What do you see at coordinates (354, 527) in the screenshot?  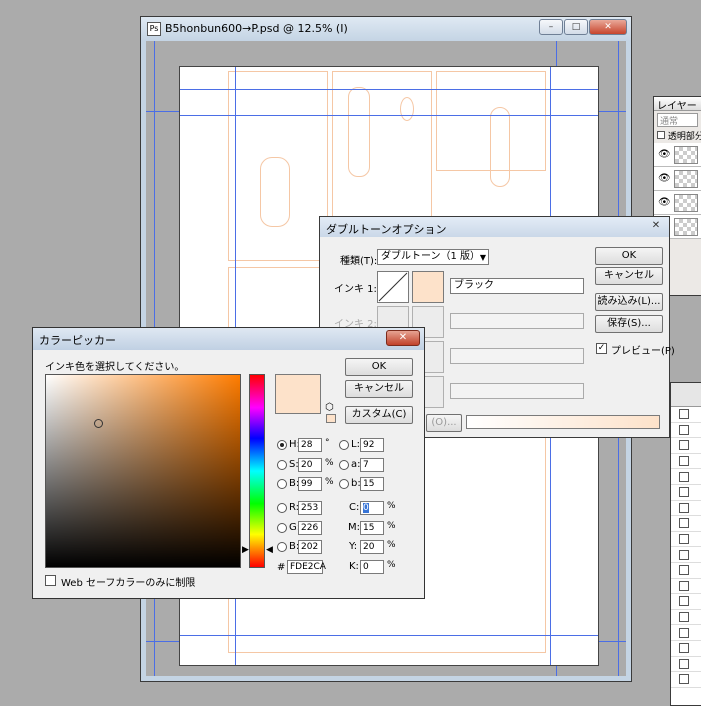 I see `m-label: M:` at bounding box center [354, 527].